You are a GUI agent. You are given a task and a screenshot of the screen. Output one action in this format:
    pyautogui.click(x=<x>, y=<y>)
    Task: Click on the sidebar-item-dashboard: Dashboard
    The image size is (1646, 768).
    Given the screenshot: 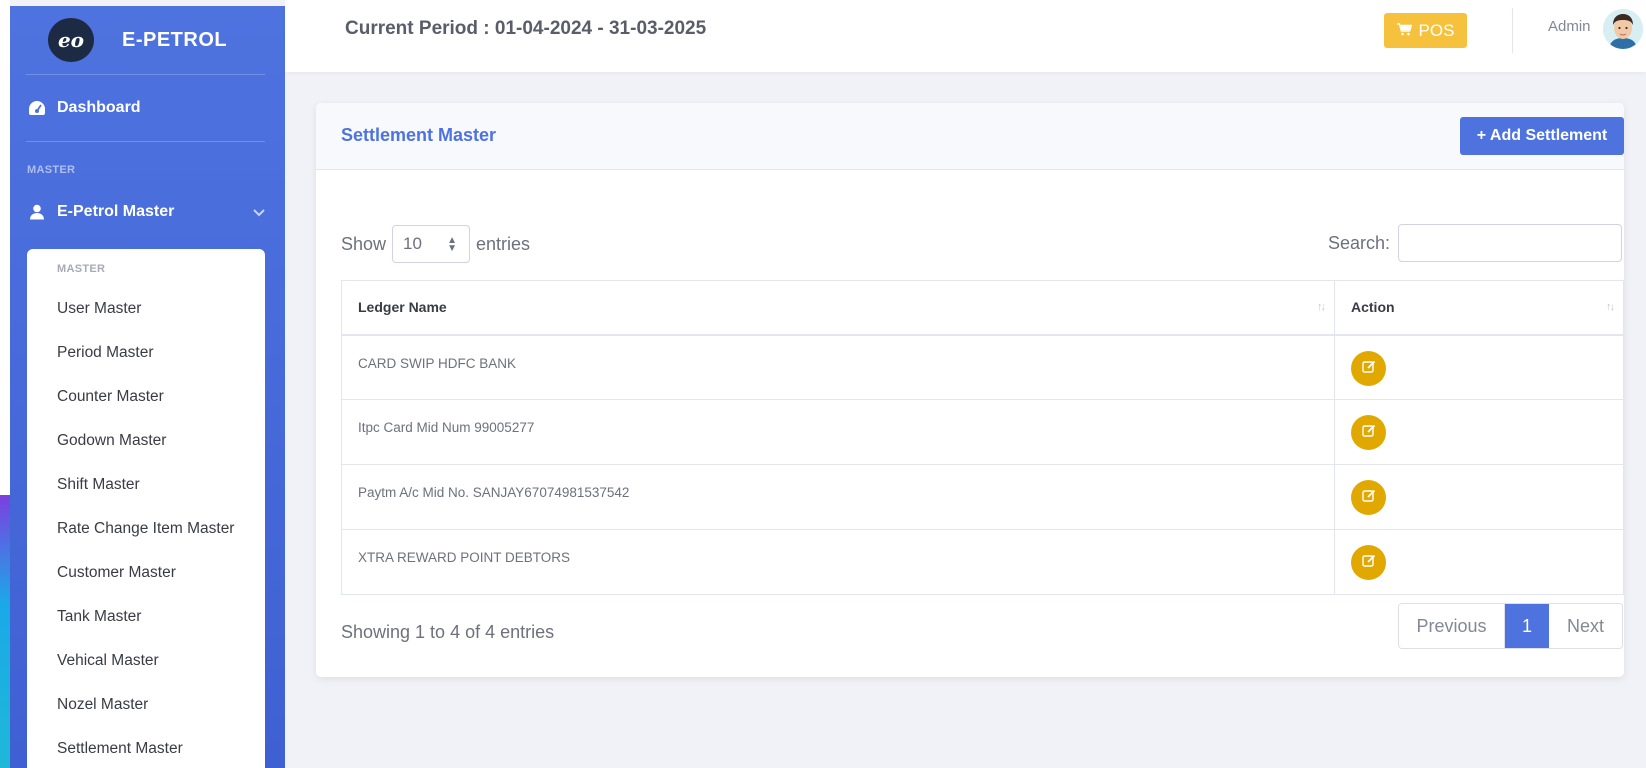 What is the action you would take?
    pyautogui.click(x=147, y=108)
    